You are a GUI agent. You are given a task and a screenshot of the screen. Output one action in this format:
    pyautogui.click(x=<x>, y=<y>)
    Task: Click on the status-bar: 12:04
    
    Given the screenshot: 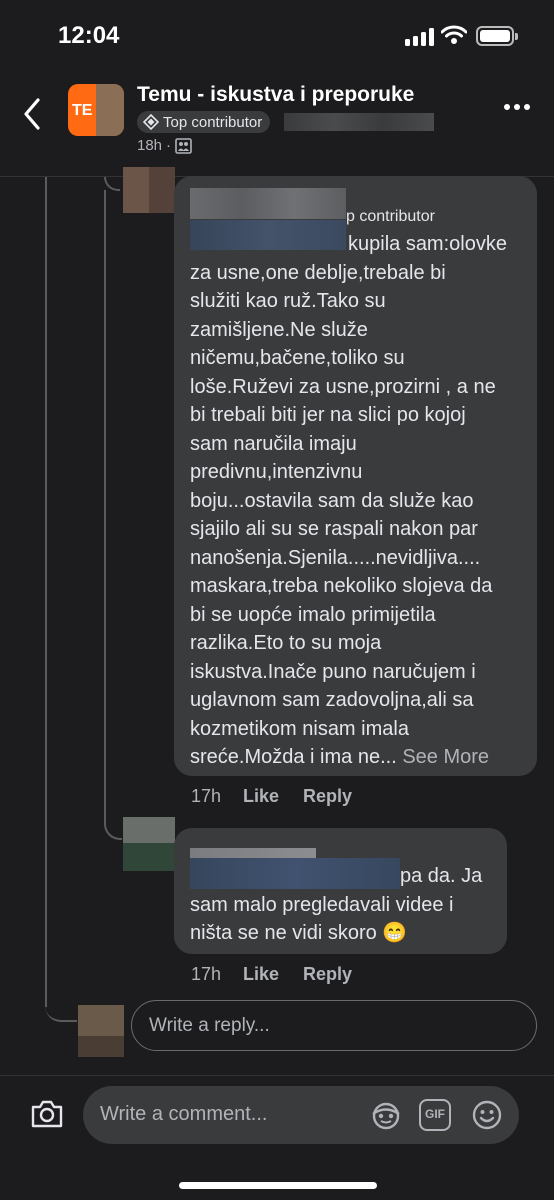 What is the action you would take?
    pyautogui.click(x=277, y=35)
    